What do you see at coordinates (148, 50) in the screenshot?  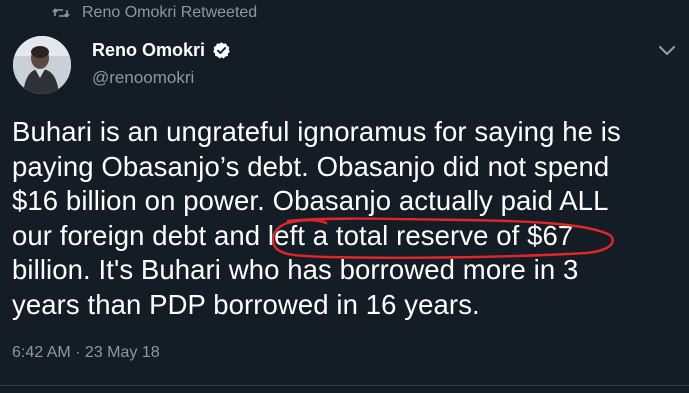 I see `author-name: Reno Omokri` at bounding box center [148, 50].